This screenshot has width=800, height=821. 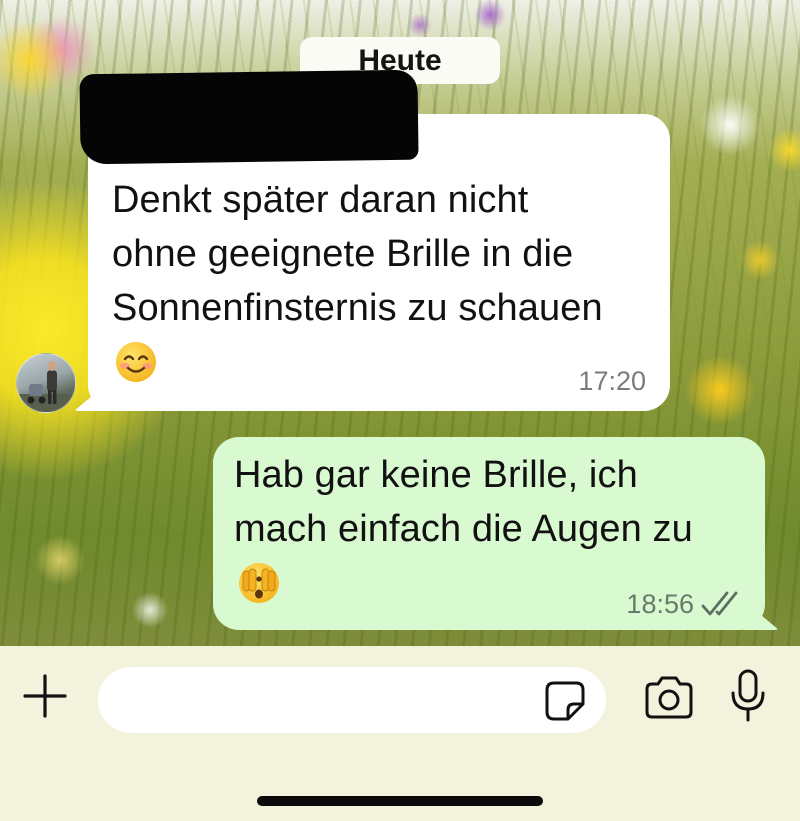 What do you see at coordinates (612, 381) in the screenshot?
I see `message-timestamp: 17:20` at bounding box center [612, 381].